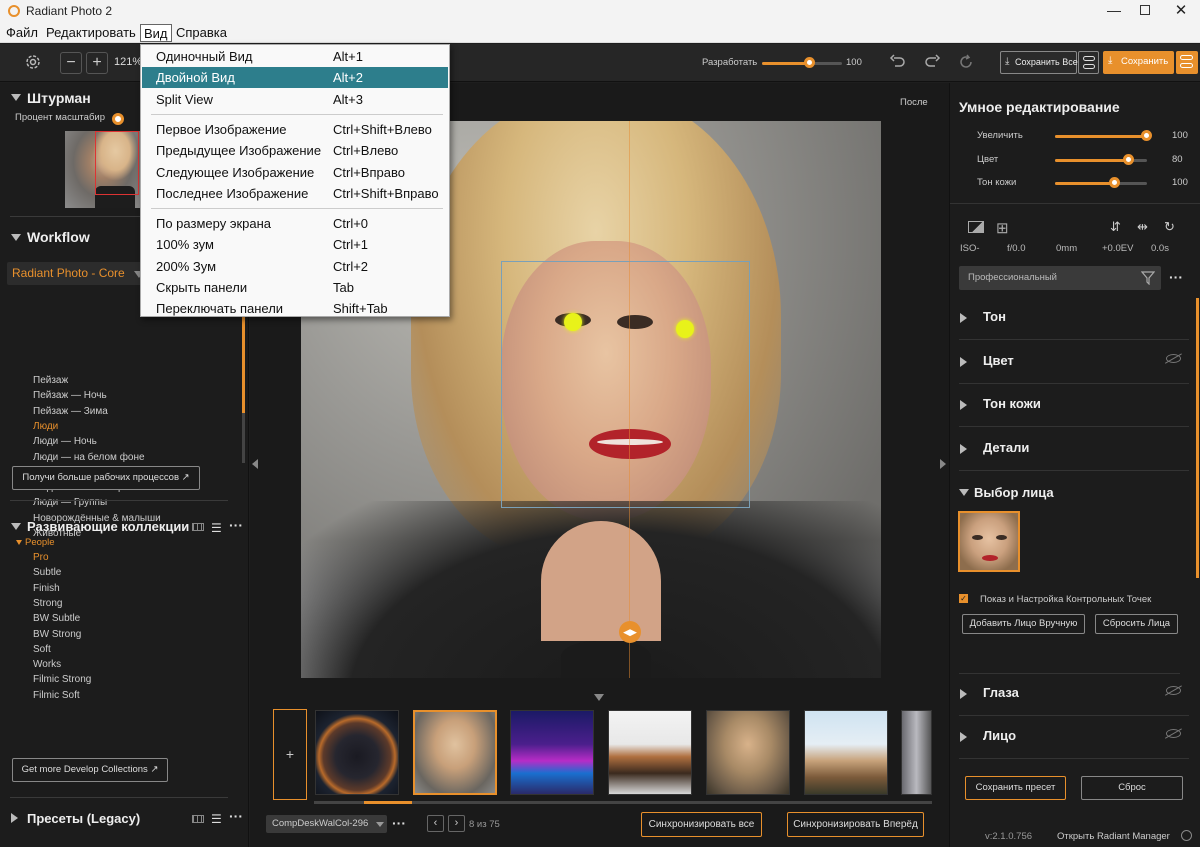 This screenshot has width=1200, height=847. Describe the element at coordinates (932, 62) in the screenshot. I see `redo-icon` at that location.